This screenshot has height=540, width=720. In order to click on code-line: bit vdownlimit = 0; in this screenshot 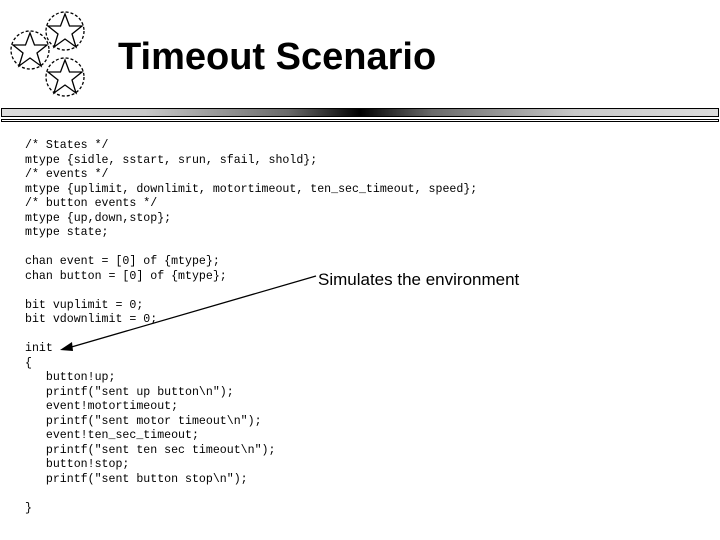, I will do `click(91, 319)`.